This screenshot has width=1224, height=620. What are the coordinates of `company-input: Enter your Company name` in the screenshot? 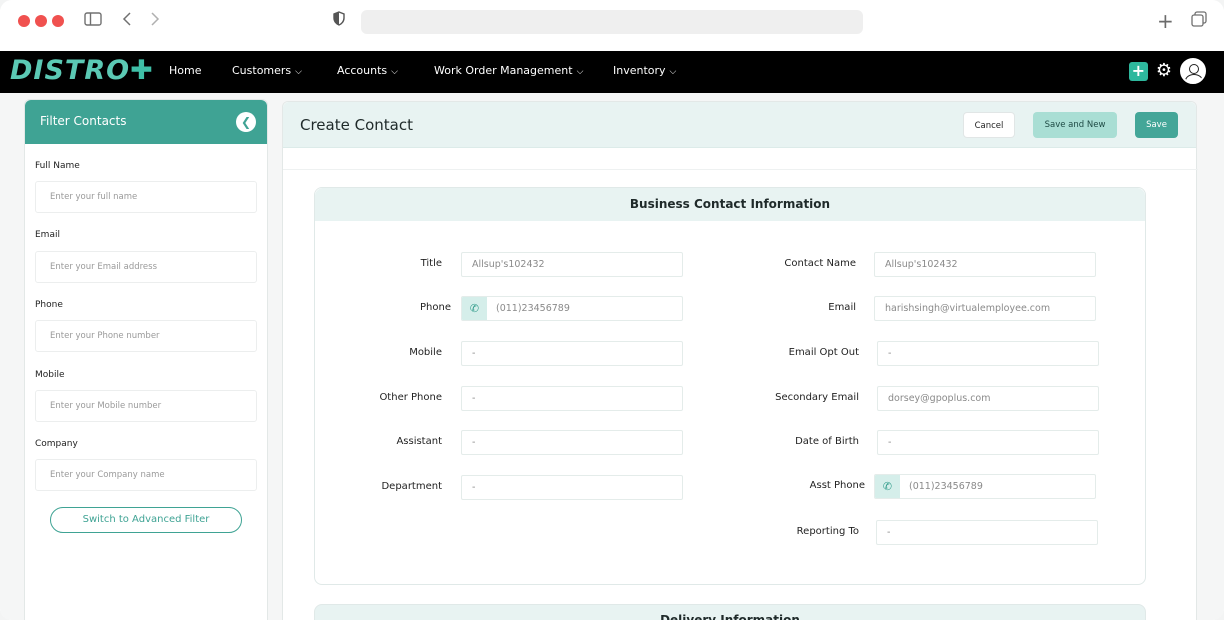 It's located at (146, 475).